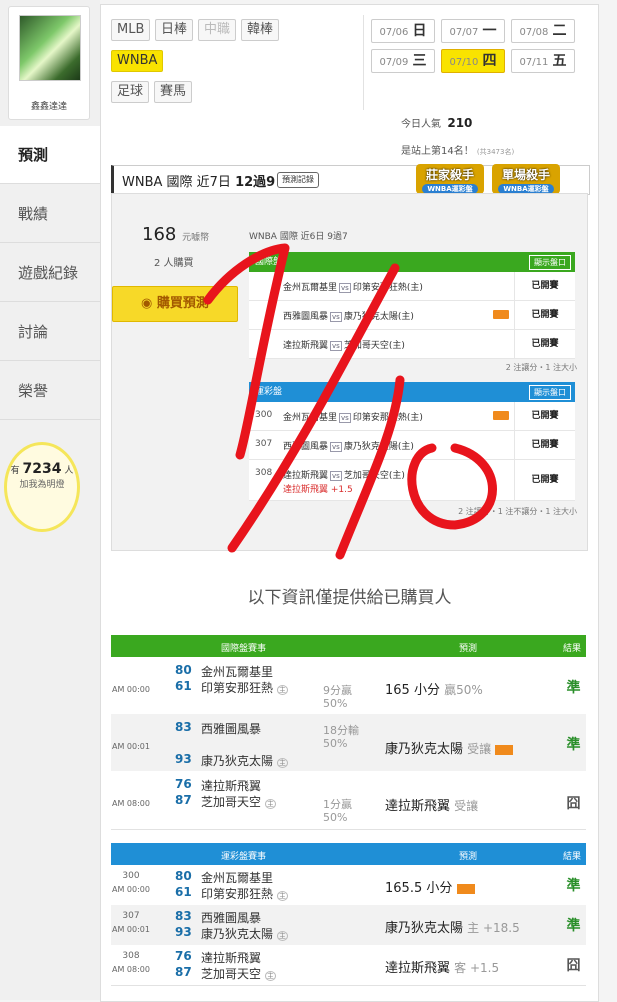  What do you see at coordinates (42, 469) in the screenshot?
I see `fans-count: 7234` at bounding box center [42, 469].